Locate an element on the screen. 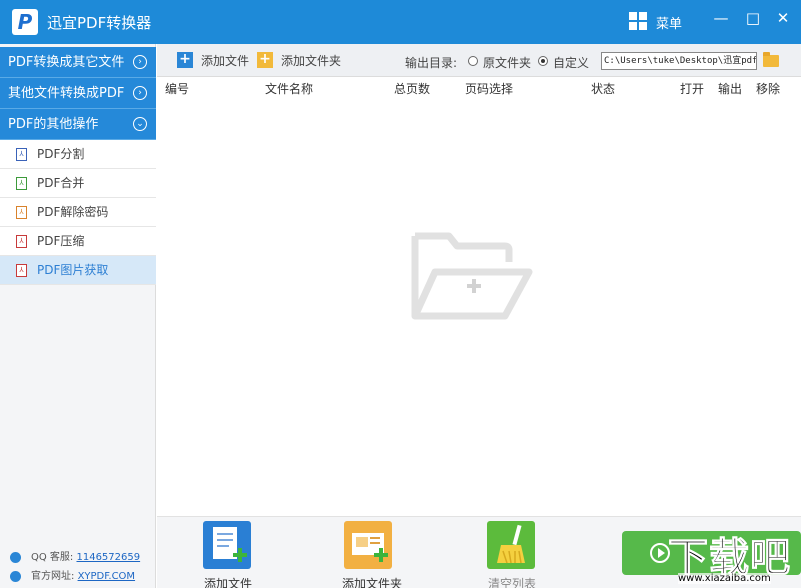  app-title: 迅宜PDF转换器 is located at coordinates (99, 23).